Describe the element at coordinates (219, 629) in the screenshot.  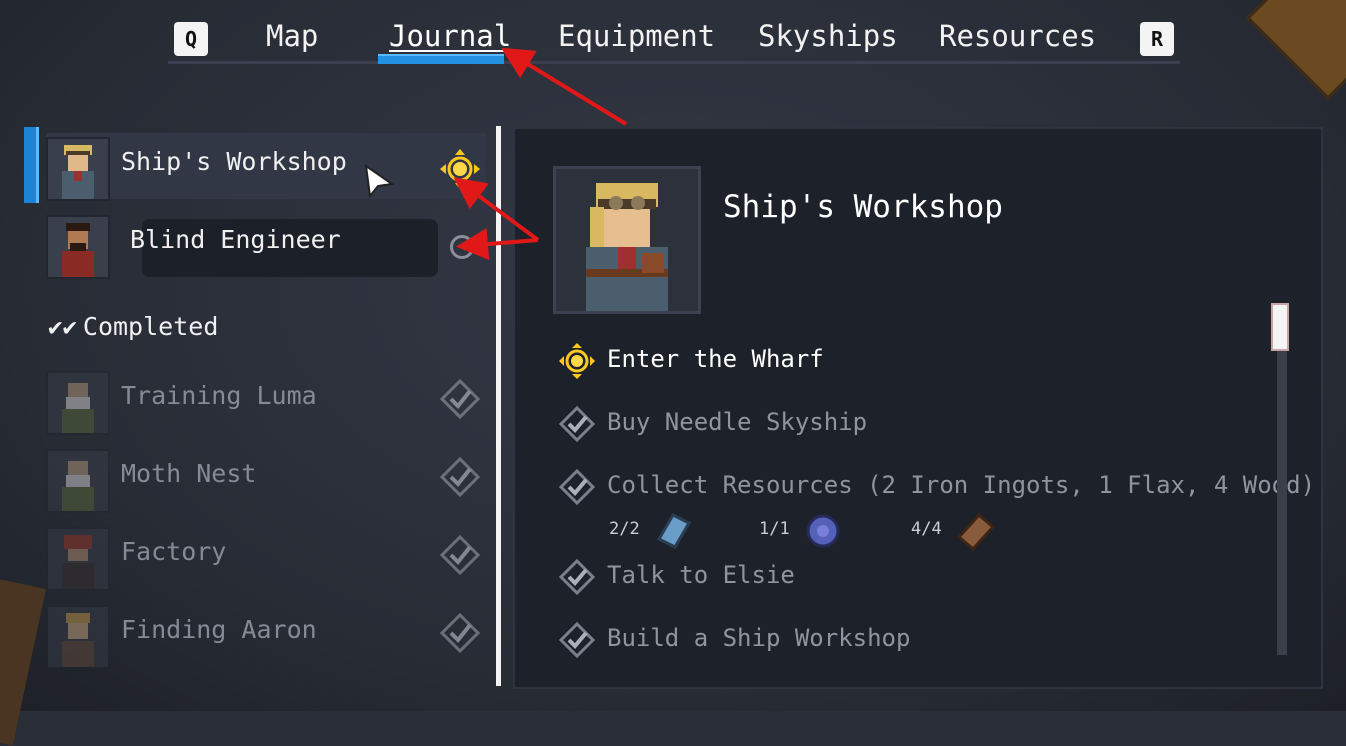
I see `quest-name: Finding Aaron` at that location.